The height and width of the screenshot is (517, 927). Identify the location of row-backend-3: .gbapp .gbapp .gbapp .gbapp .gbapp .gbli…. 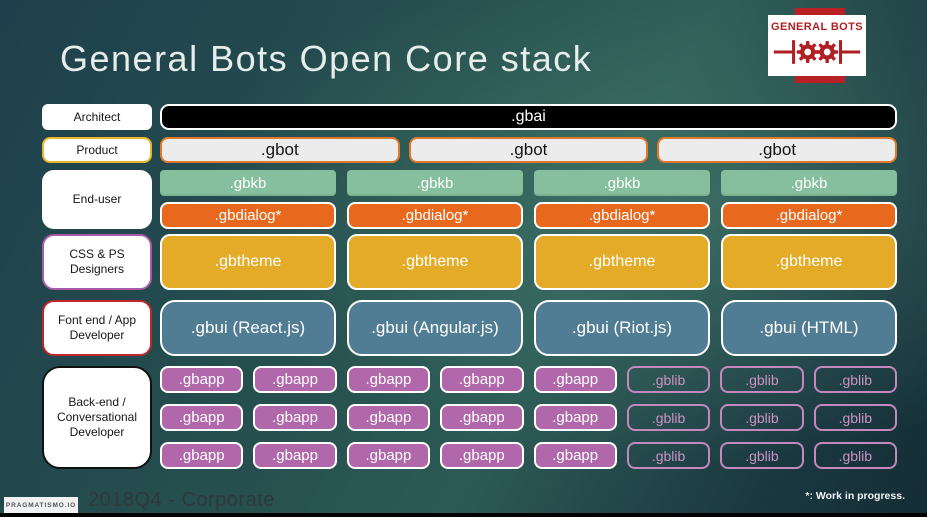
(528, 455).